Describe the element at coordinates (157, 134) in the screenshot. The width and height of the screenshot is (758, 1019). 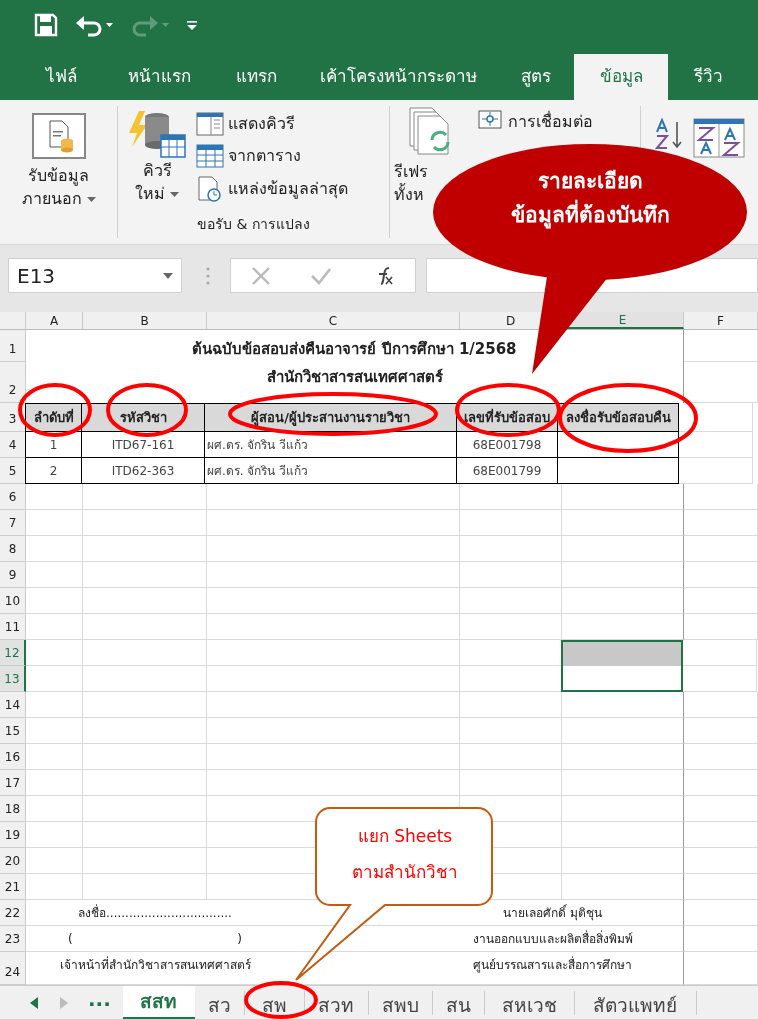
I see `database-query-icon` at that location.